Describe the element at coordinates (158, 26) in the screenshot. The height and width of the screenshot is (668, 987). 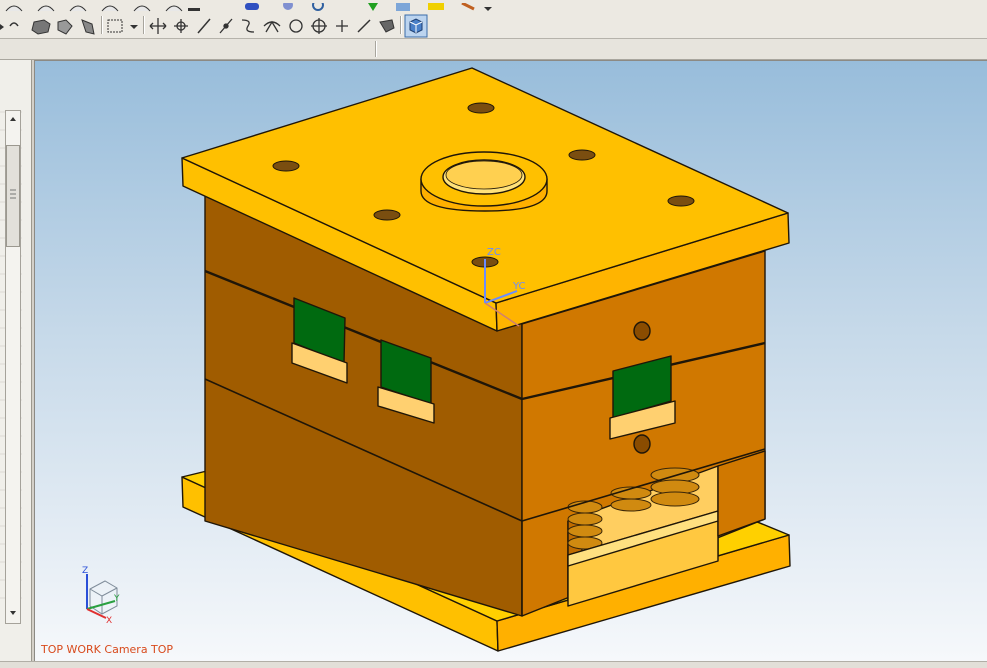
I see `move-object-icon` at that location.